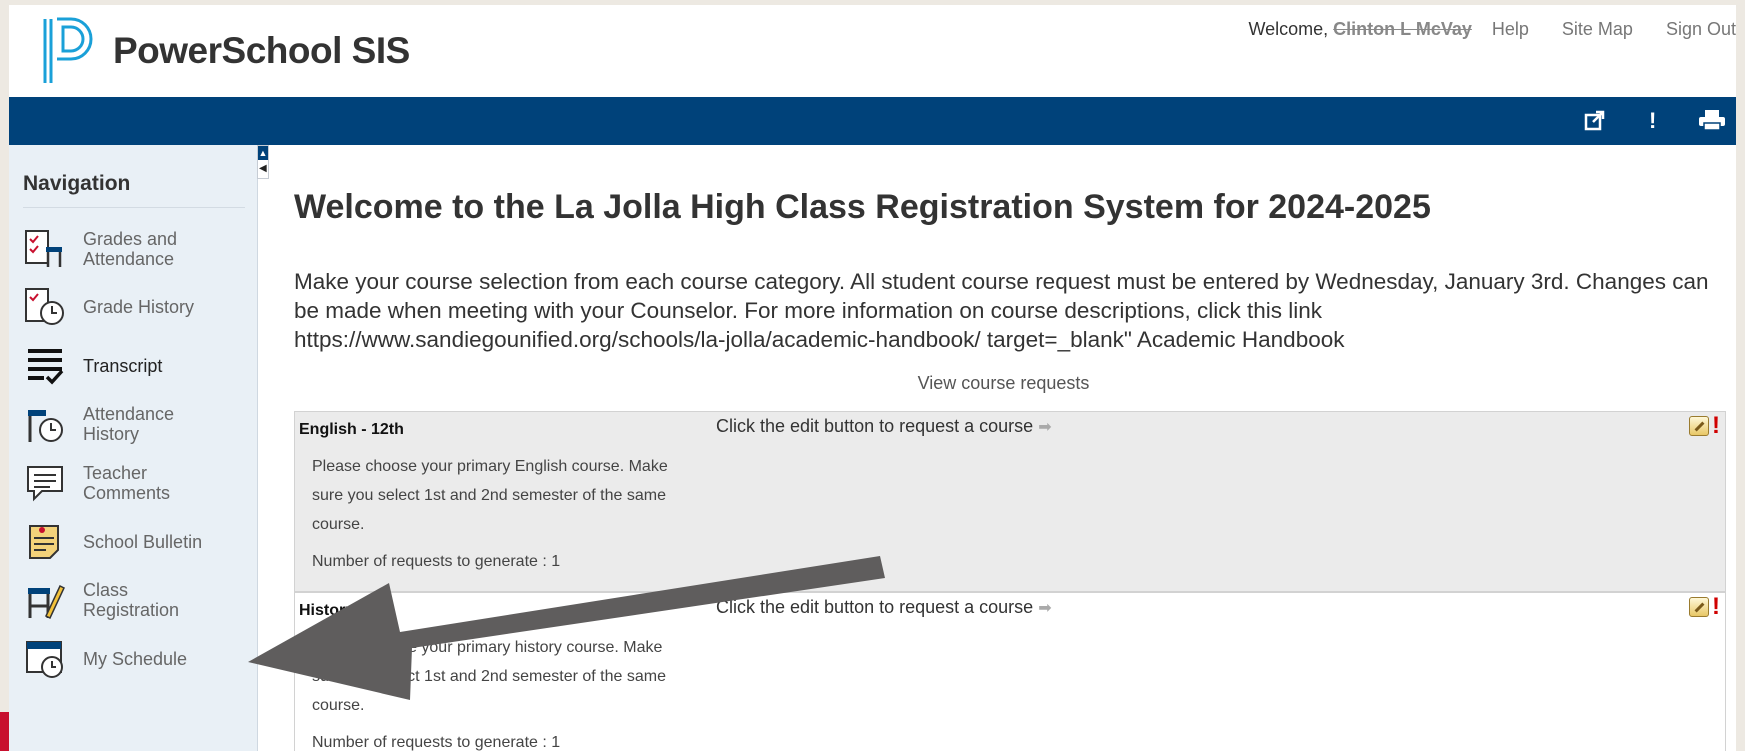 The height and width of the screenshot is (751, 1745). What do you see at coordinates (1595, 122) in the screenshot?
I see `external-link-icon` at bounding box center [1595, 122].